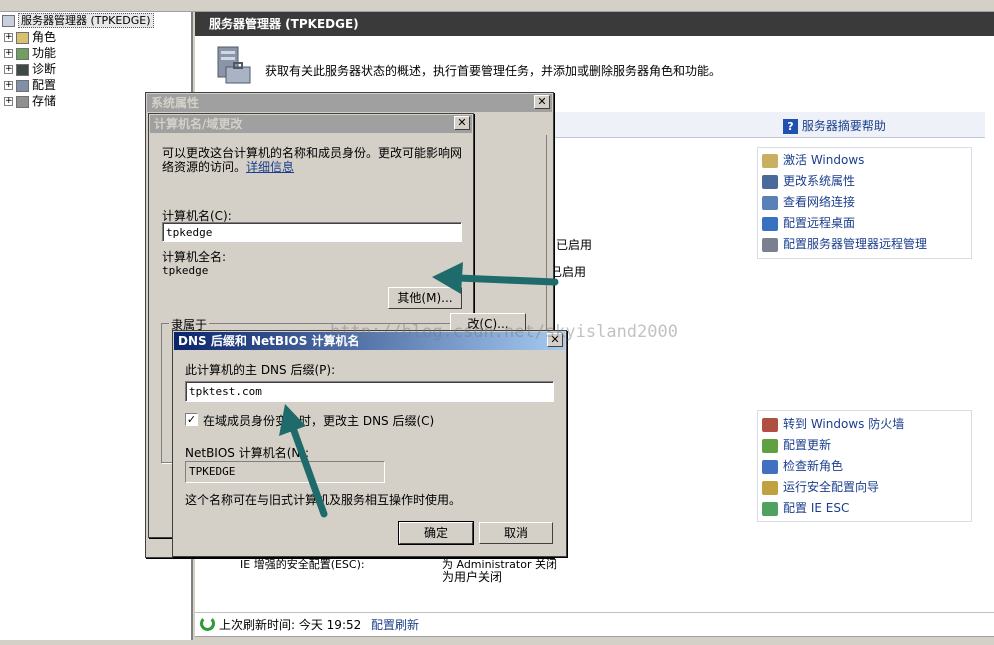  I want to click on configure-refresh-link: 配置刷新, so click(395, 624).